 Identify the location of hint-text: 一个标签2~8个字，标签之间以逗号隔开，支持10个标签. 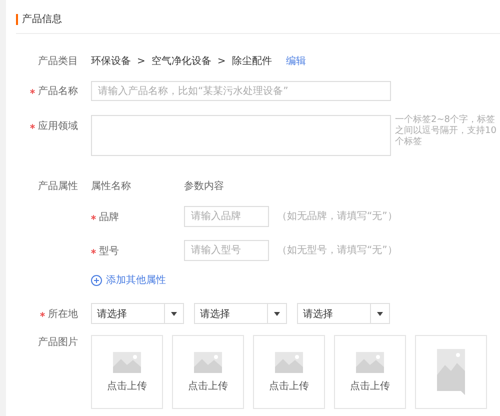
(446, 131).